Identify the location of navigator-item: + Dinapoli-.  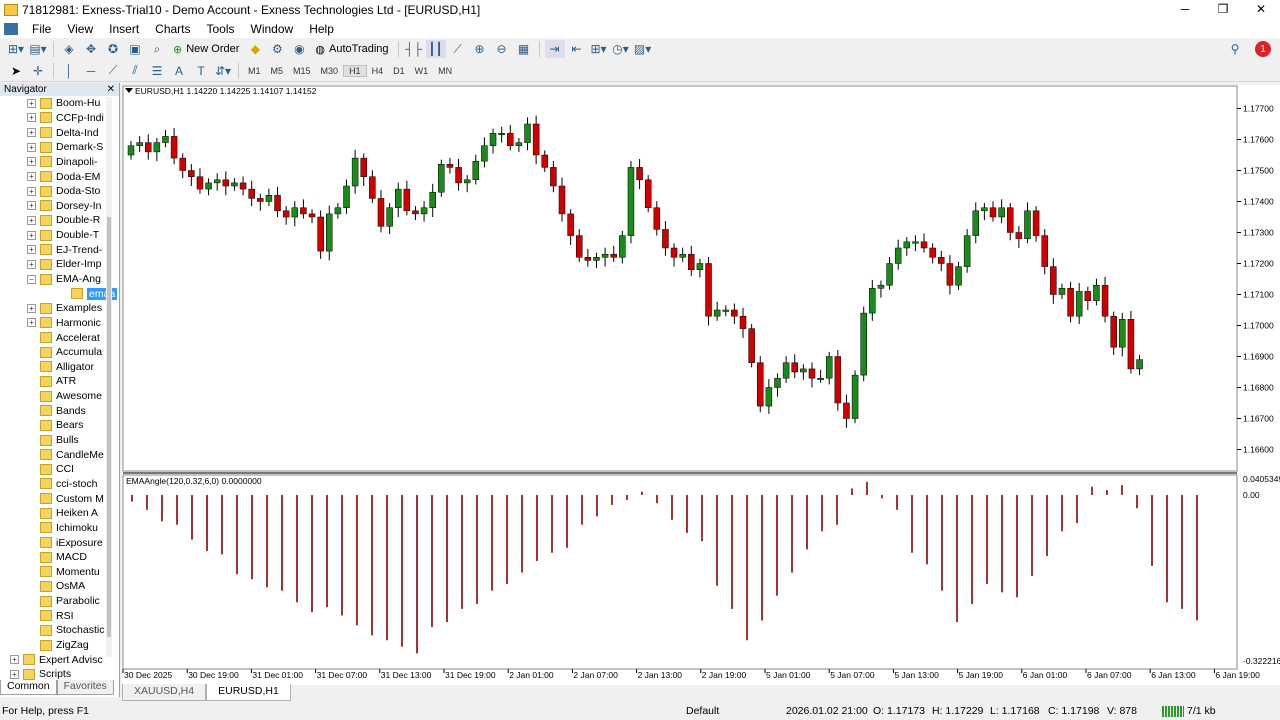
(59, 162).